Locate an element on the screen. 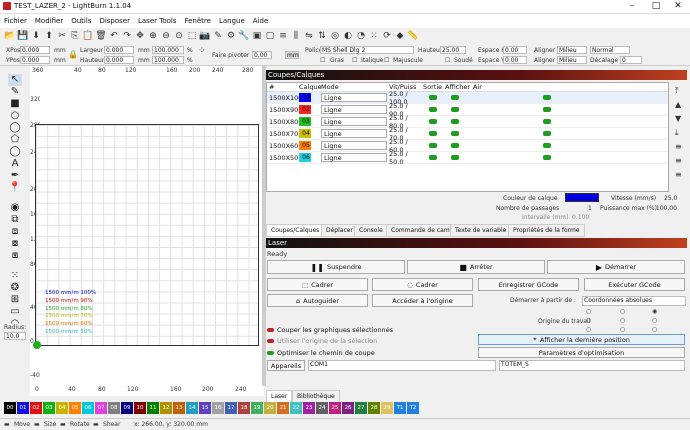  enregistrer-gcode-button: Enregistrer GCode is located at coordinates (528, 284).